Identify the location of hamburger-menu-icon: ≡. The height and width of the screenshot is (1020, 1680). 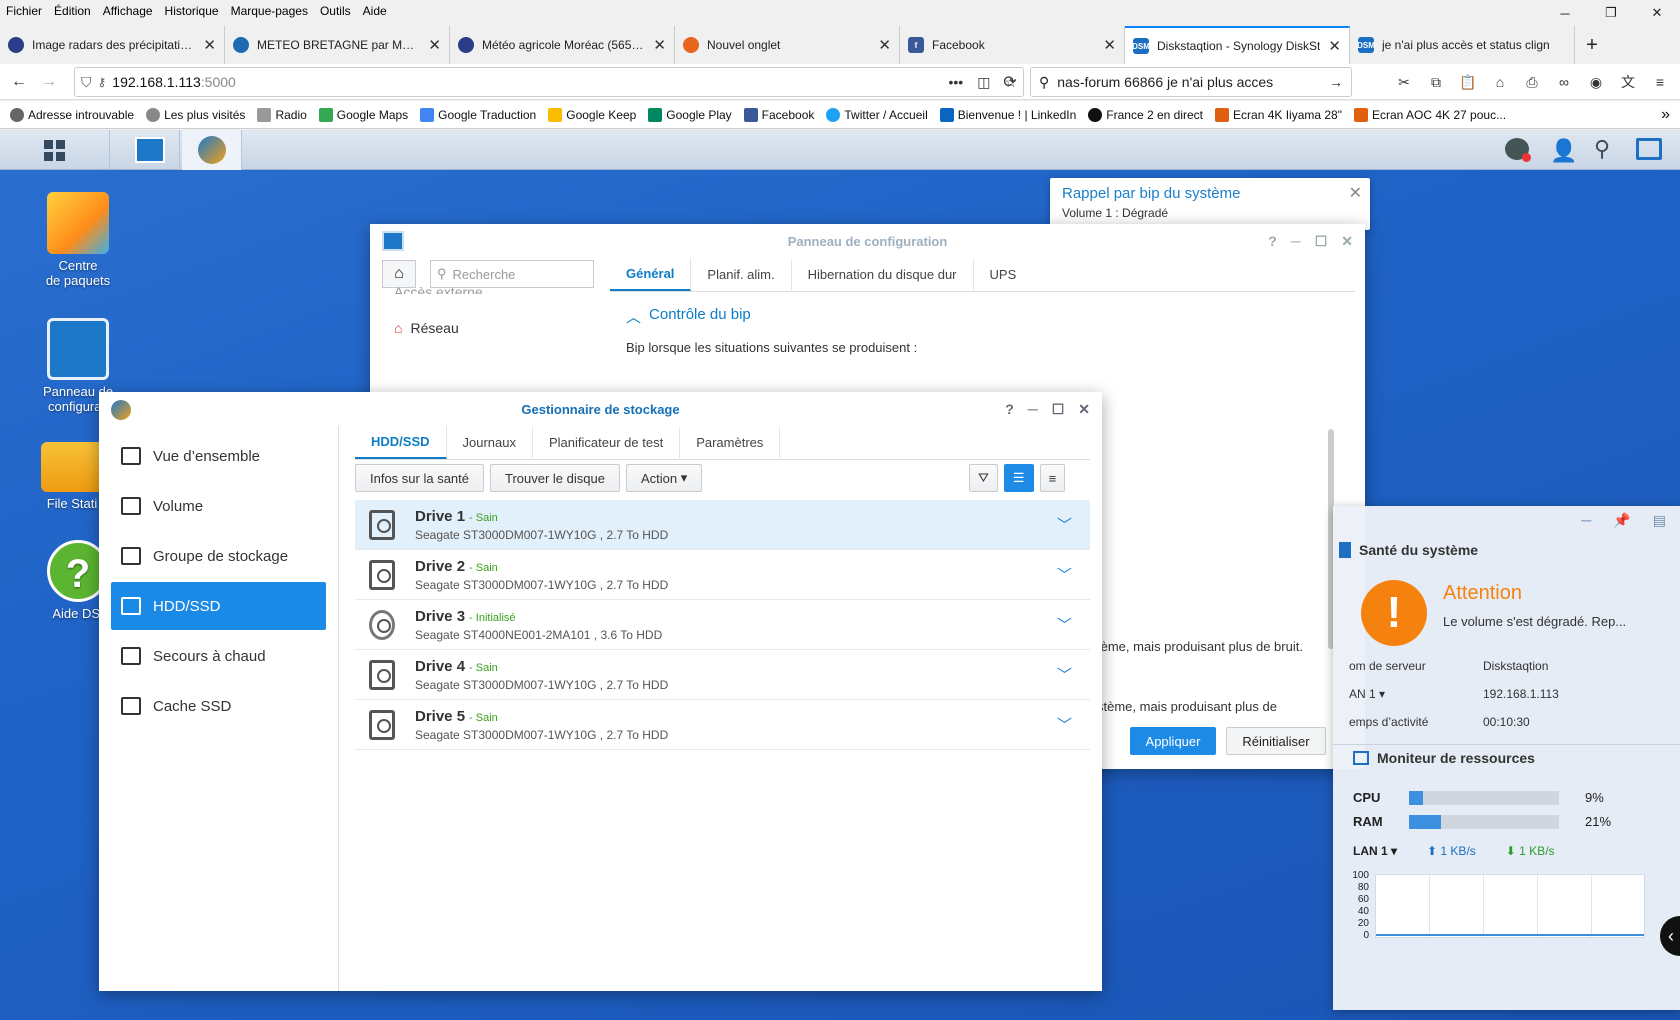
(1660, 82).